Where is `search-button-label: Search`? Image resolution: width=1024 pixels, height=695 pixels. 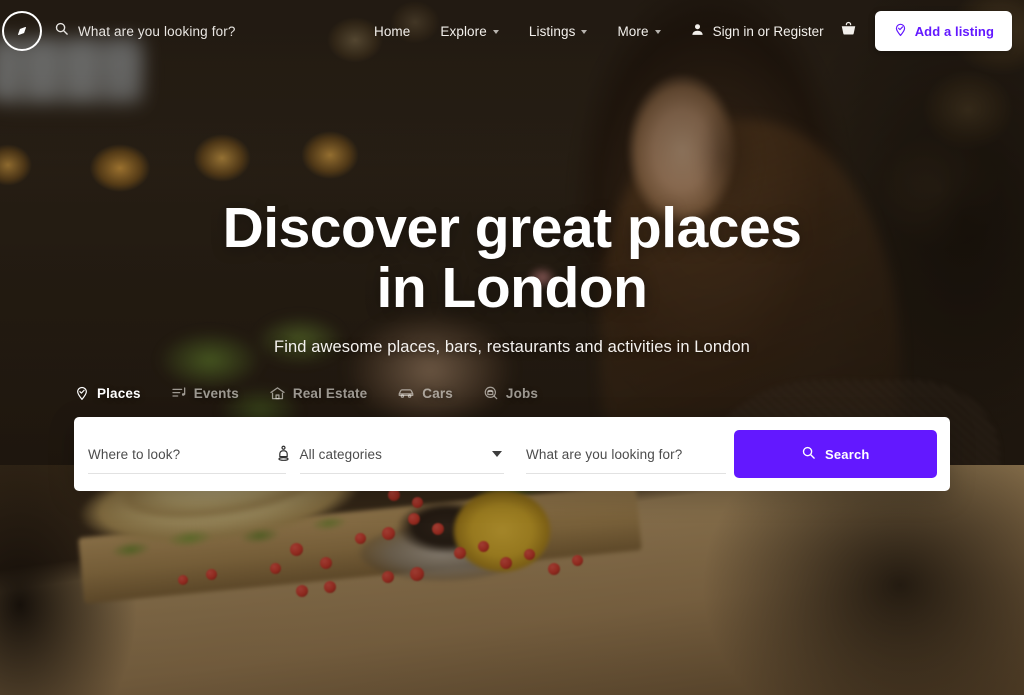 search-button-label: Search is located at coordinates (847, 454).